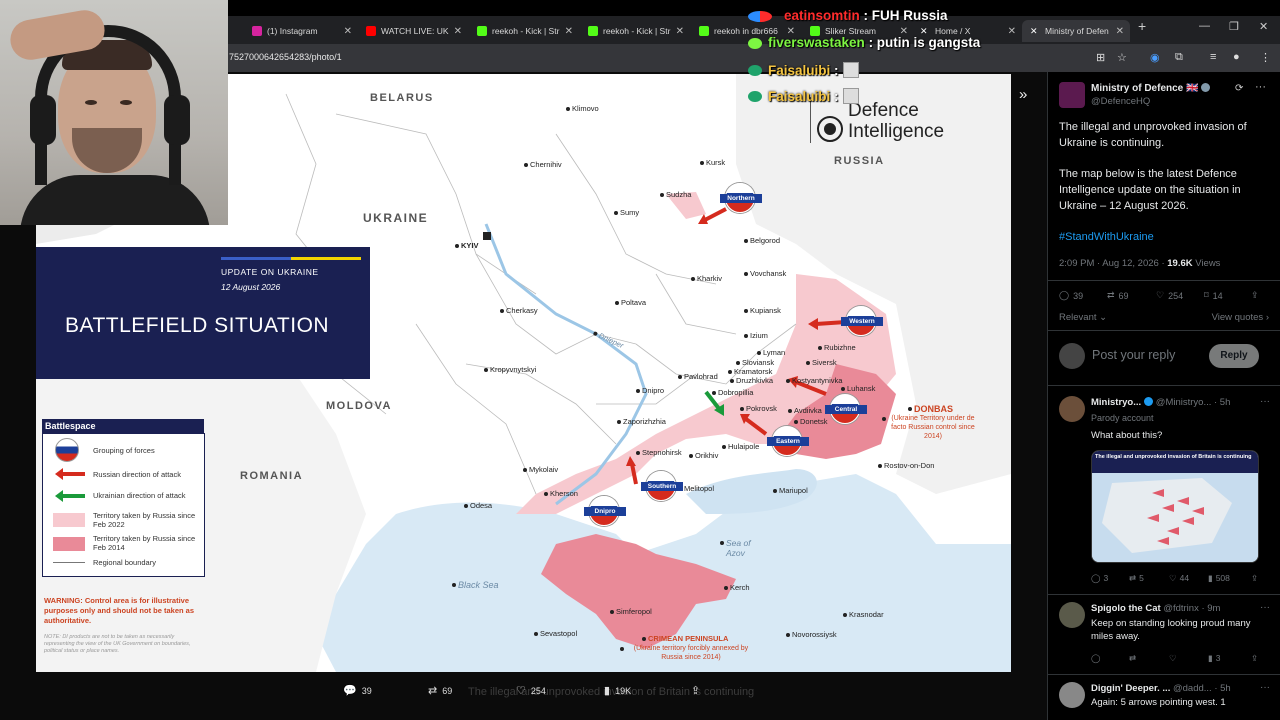  Describe the element at coordinates (1155, 57) in the screenshot. I see `extension-icon: ◉` at that location.